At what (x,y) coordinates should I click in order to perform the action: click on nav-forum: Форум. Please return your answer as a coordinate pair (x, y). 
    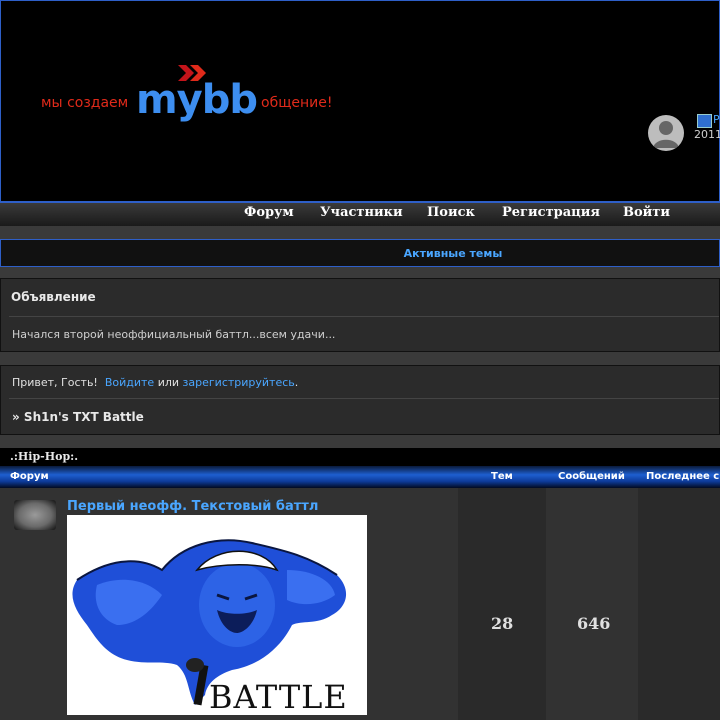
    Looking at the image, I should click on (269, 212).